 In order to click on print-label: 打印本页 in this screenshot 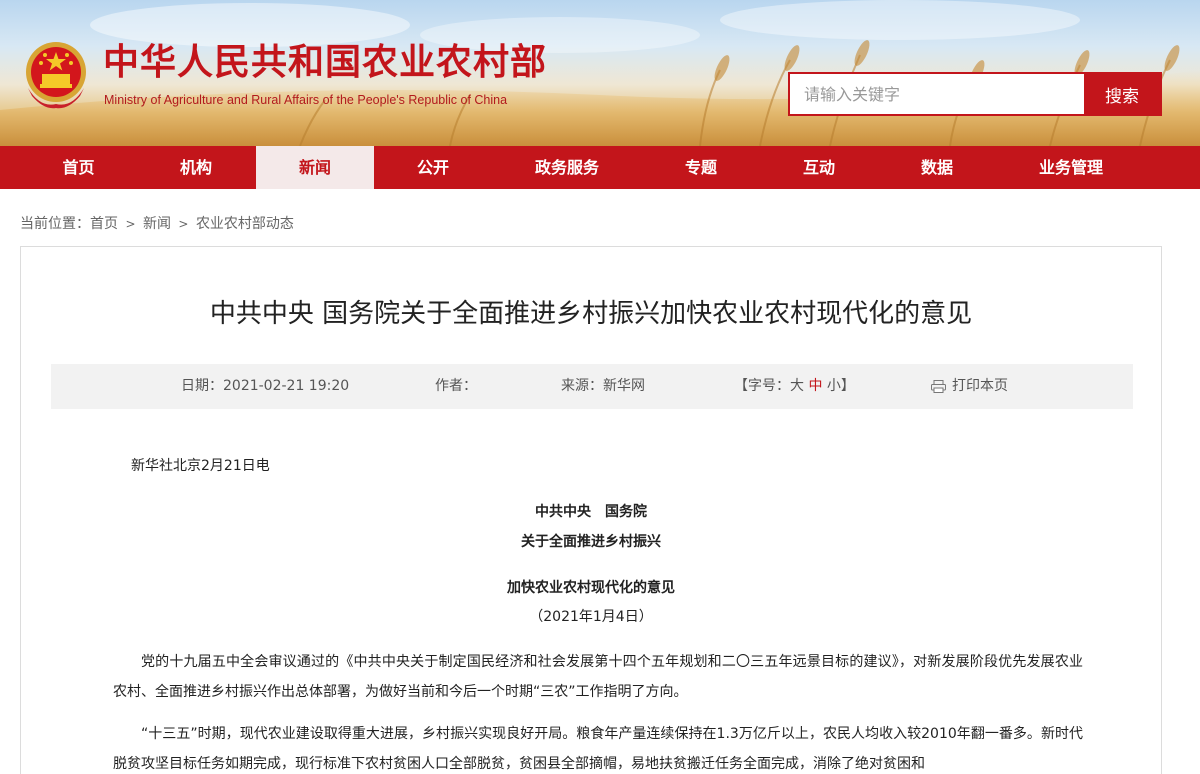, I will do `click(980, 386)`.